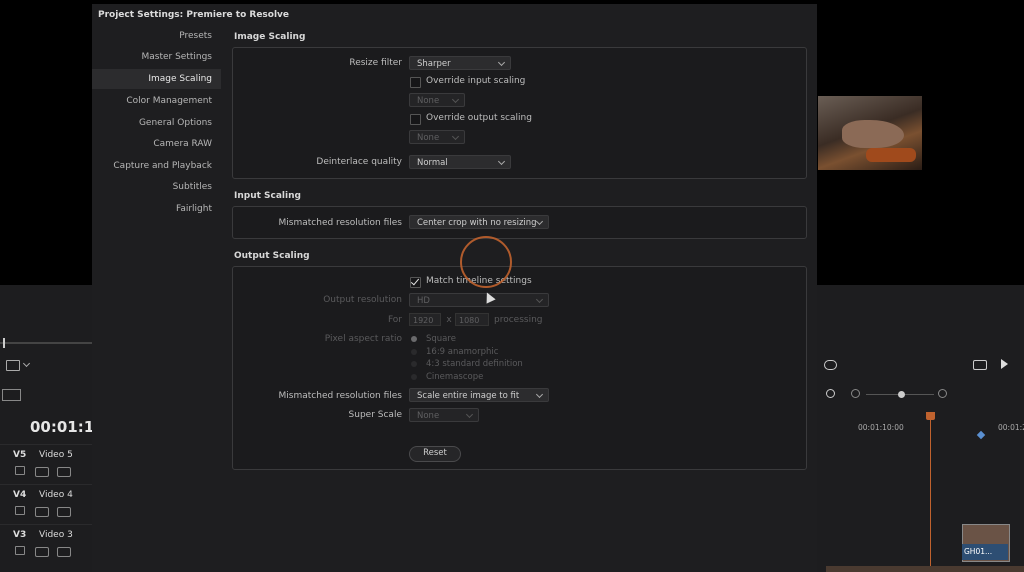 This screenshot has width=1024, height=572. Describe the element at coordinates (20, 455) in the screenshot. I see `track-id: V5` at that location.